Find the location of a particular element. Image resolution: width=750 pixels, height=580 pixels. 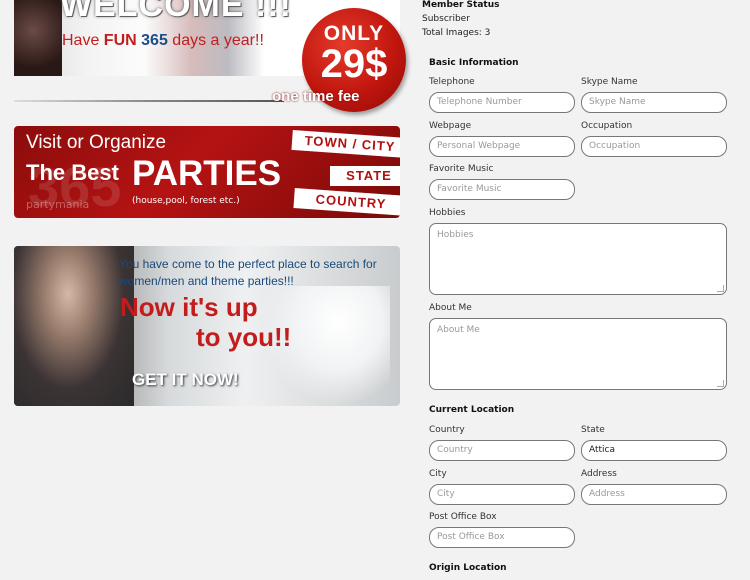

member-status-title: Member Status is located at coordinates (461, 5).